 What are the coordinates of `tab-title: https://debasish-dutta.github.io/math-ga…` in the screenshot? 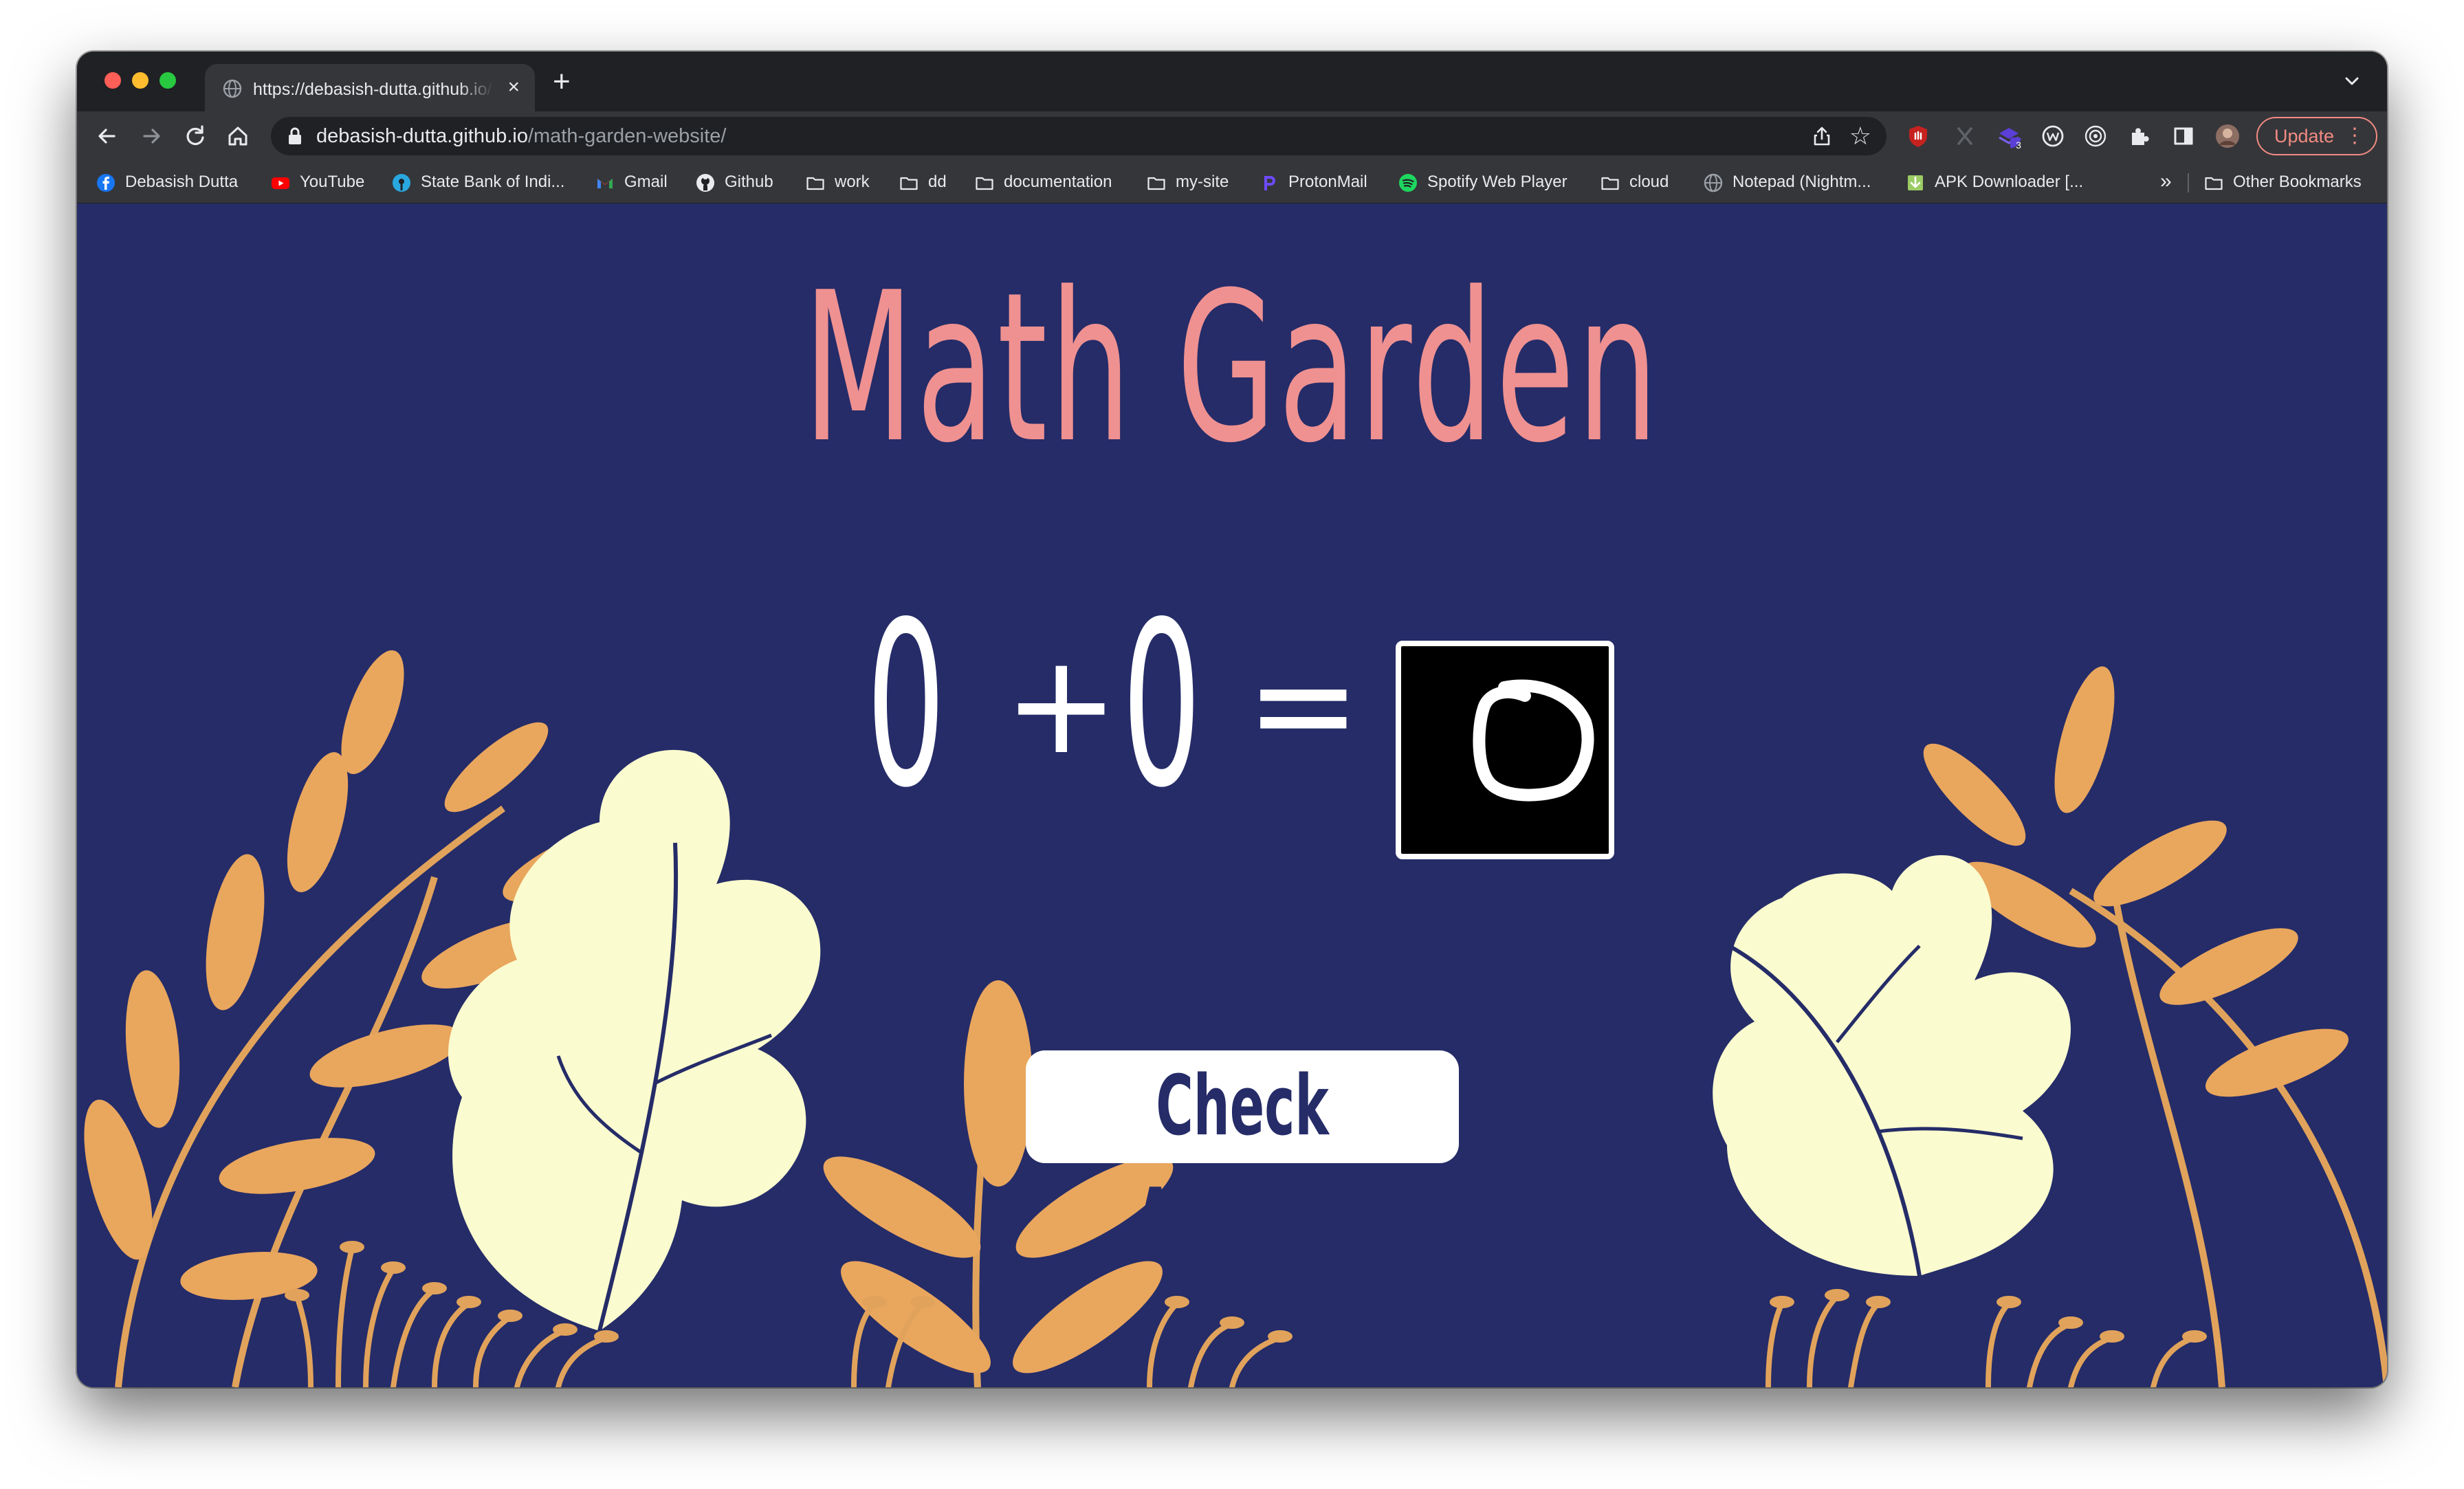 It's located at (373, 89).